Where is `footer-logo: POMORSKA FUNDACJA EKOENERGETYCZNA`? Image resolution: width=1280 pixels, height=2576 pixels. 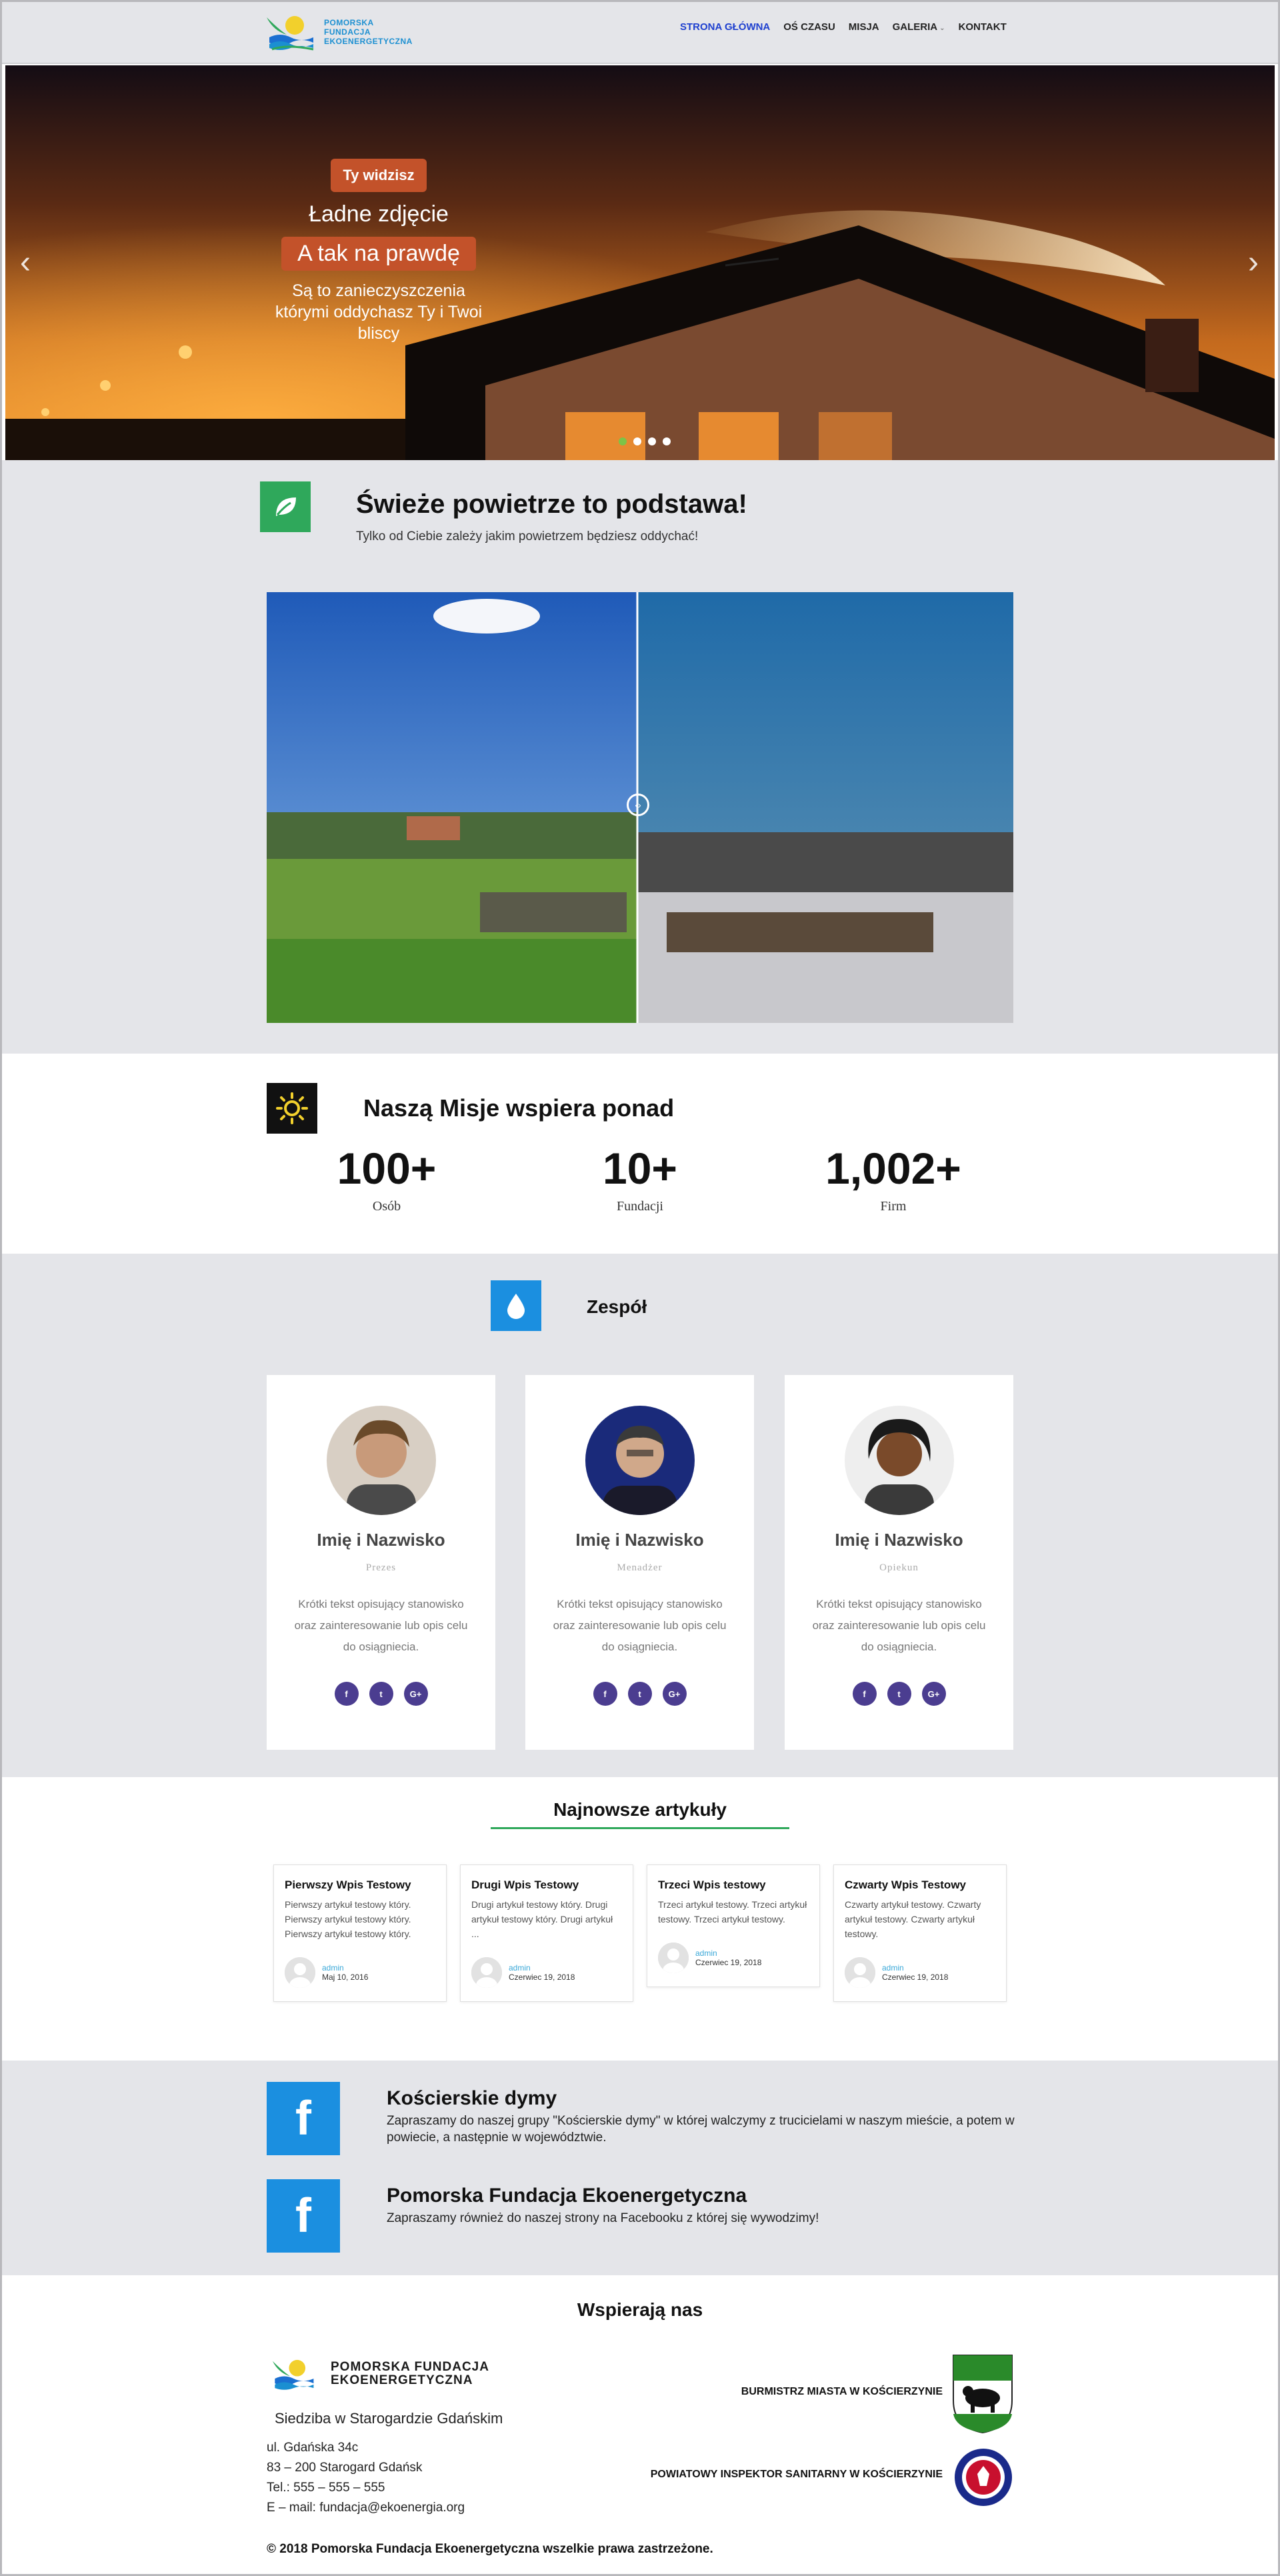
footer-logo: POMORSKA FUNDACJA EKOENERGETYCZNA is located at coordinates (378, 2374).